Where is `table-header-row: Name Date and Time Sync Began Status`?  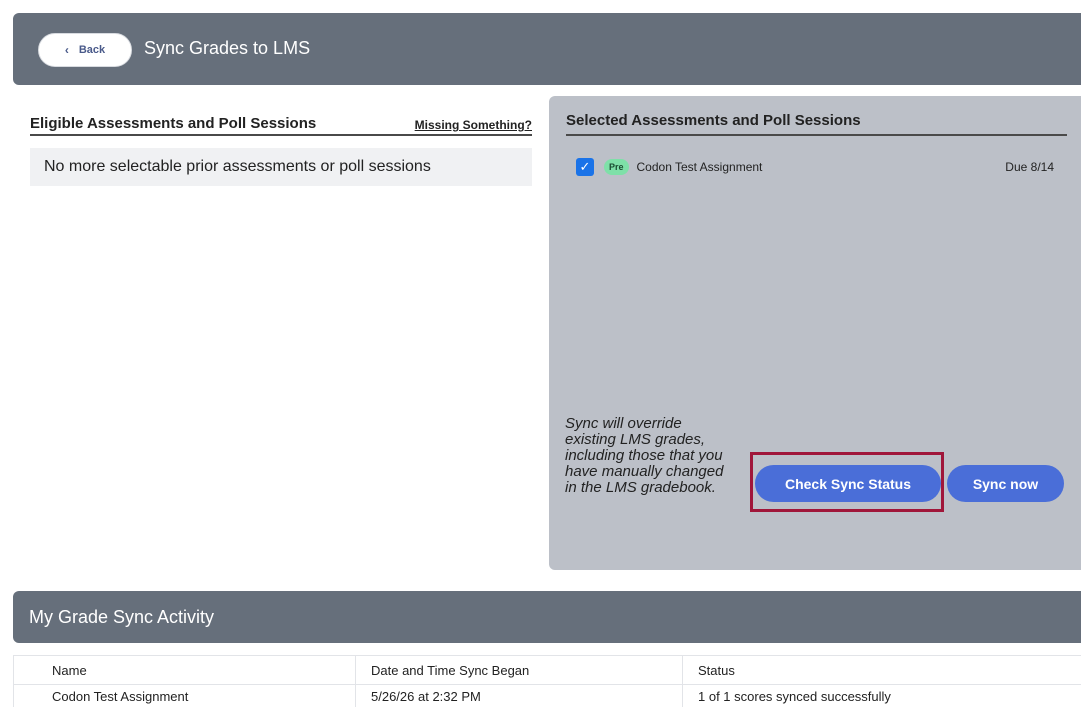 table-header-row: Name Date and Time Sync Began Status is located at coordinates (547, 670).